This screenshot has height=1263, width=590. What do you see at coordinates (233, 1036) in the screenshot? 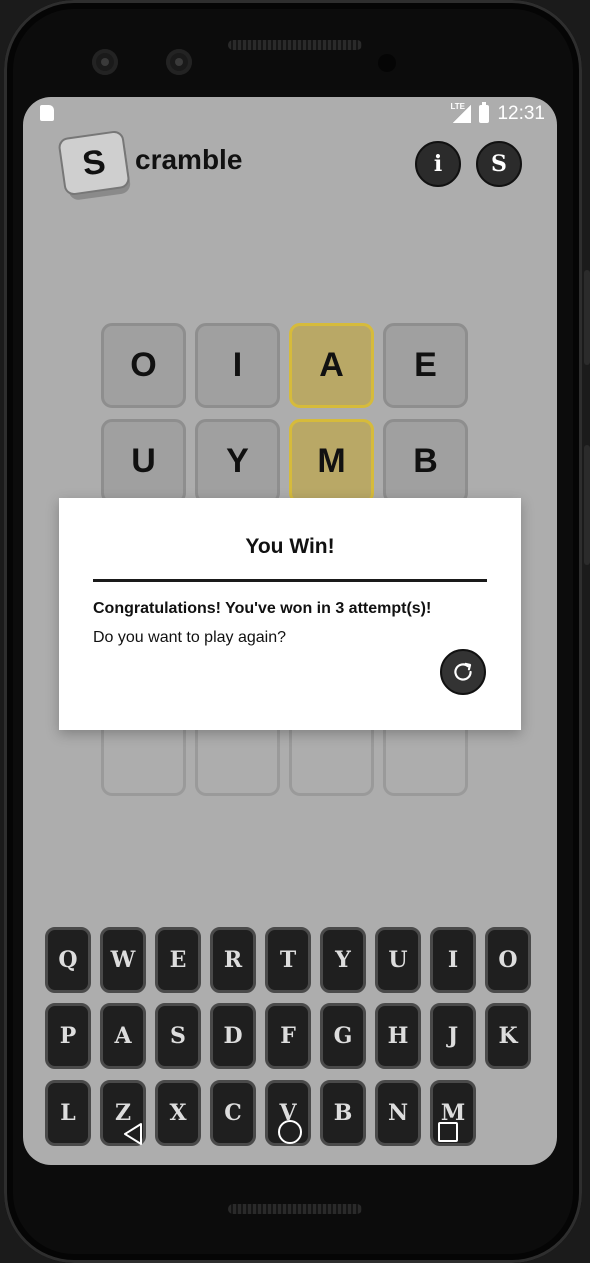
I see `key-d: D` at bounding box center [233, 1036].